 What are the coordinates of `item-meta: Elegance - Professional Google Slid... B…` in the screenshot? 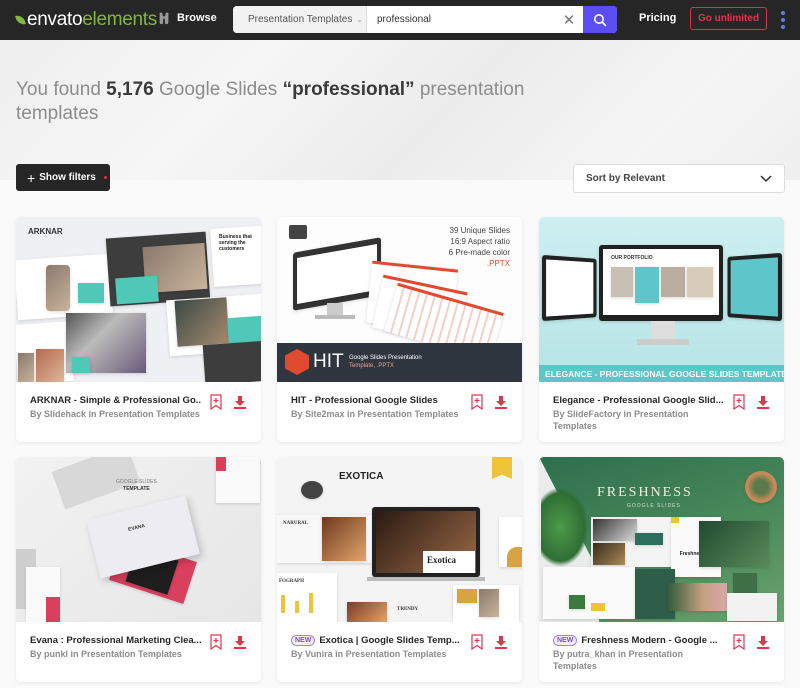 It's located at (661, 412).